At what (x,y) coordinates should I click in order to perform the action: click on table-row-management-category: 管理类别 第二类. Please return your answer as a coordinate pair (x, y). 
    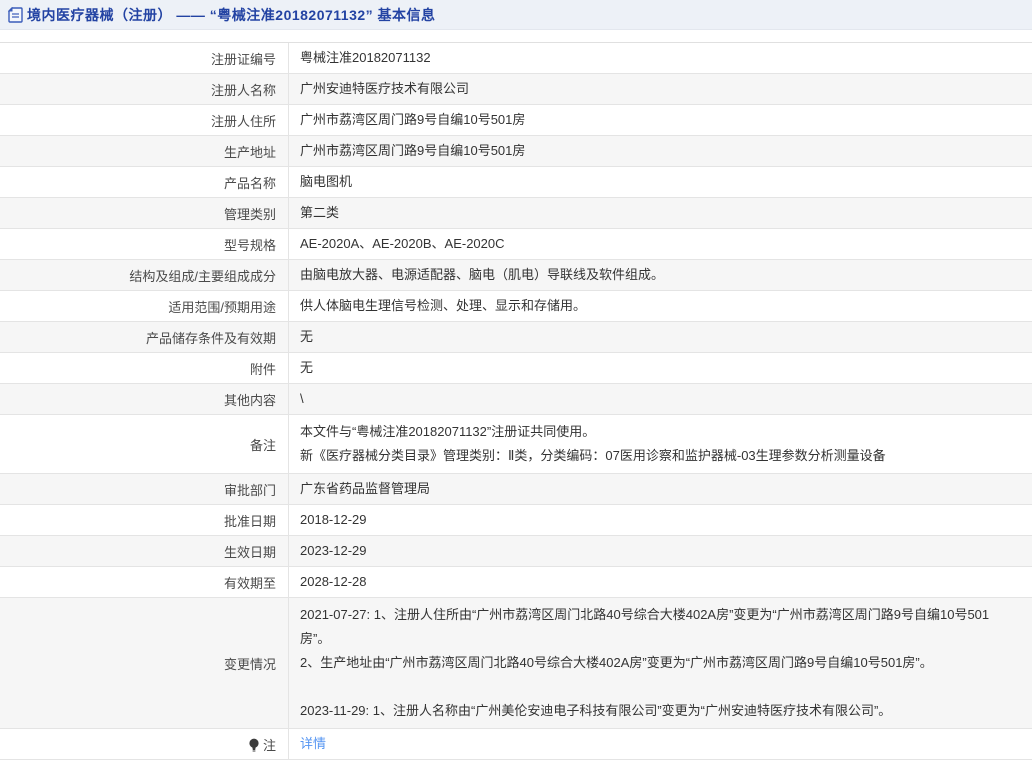
    Looking at the image, I should click on (516, 213).